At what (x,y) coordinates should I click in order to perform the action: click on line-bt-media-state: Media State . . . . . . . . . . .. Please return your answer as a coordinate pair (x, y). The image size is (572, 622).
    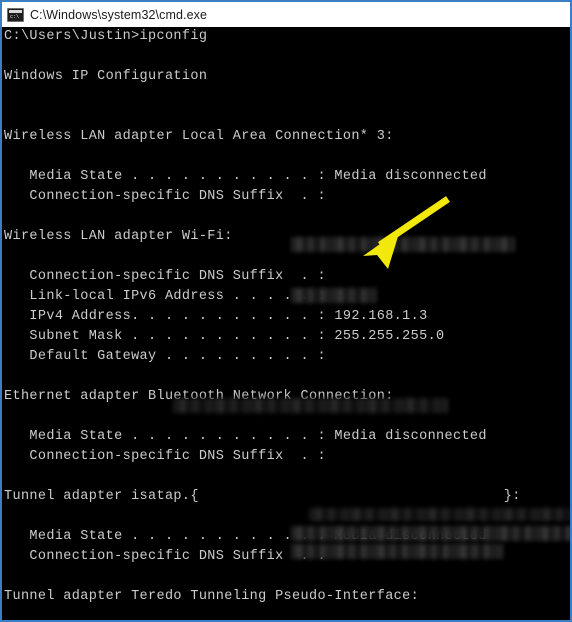
    Looking at the image, I should click on (286, 437).